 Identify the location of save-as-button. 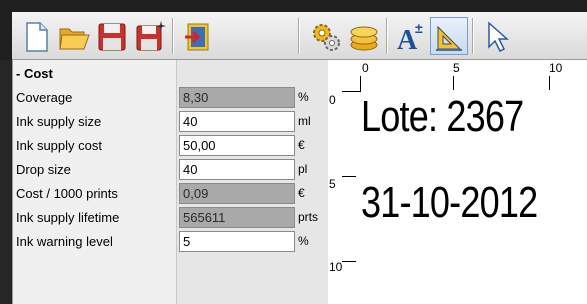
(149, 36).